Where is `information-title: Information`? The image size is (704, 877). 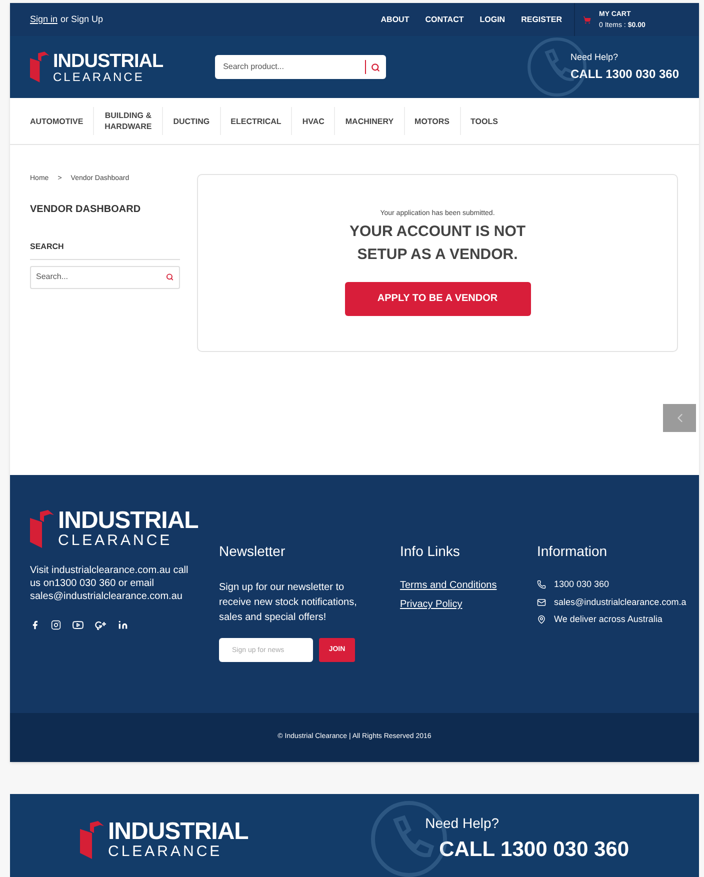
information-title: Information is located at coordinates (572, 551).